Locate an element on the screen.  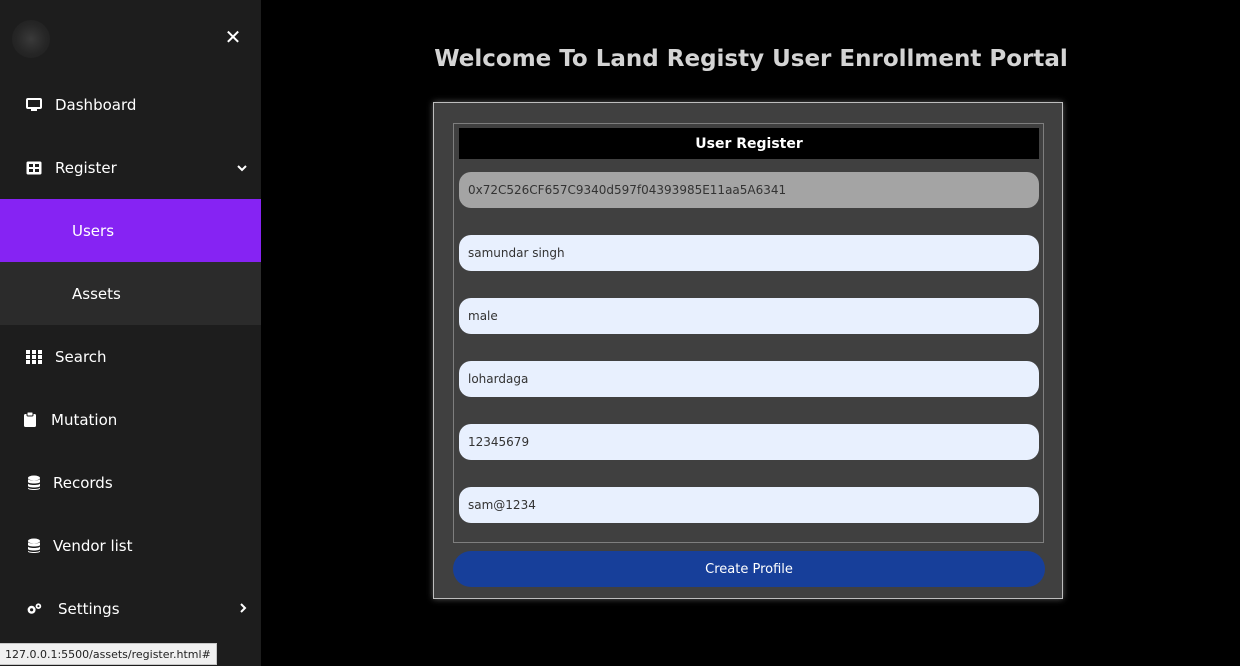
sidebar-item-users: Users is located at coordinates (130, 230).